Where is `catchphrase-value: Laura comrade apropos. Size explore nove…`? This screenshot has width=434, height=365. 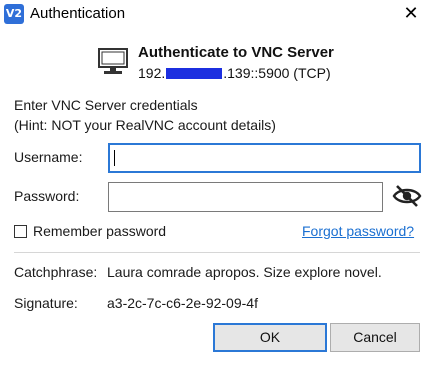
catchphrase-value: Laura comrade apropos. Size explore nove… is located at coordinates (244, 272).